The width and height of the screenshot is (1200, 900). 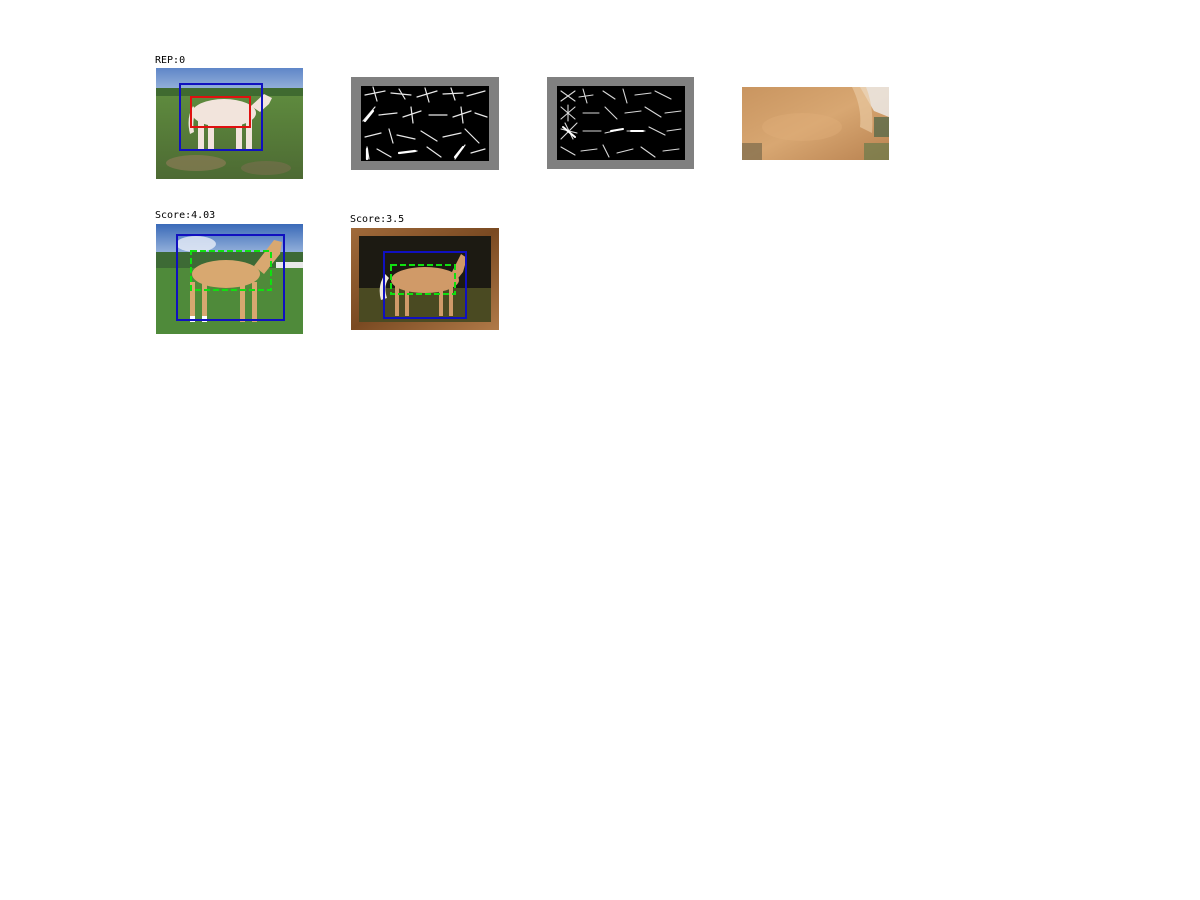 I want to click on rep-photo-svg, so click(x=229, y=123).